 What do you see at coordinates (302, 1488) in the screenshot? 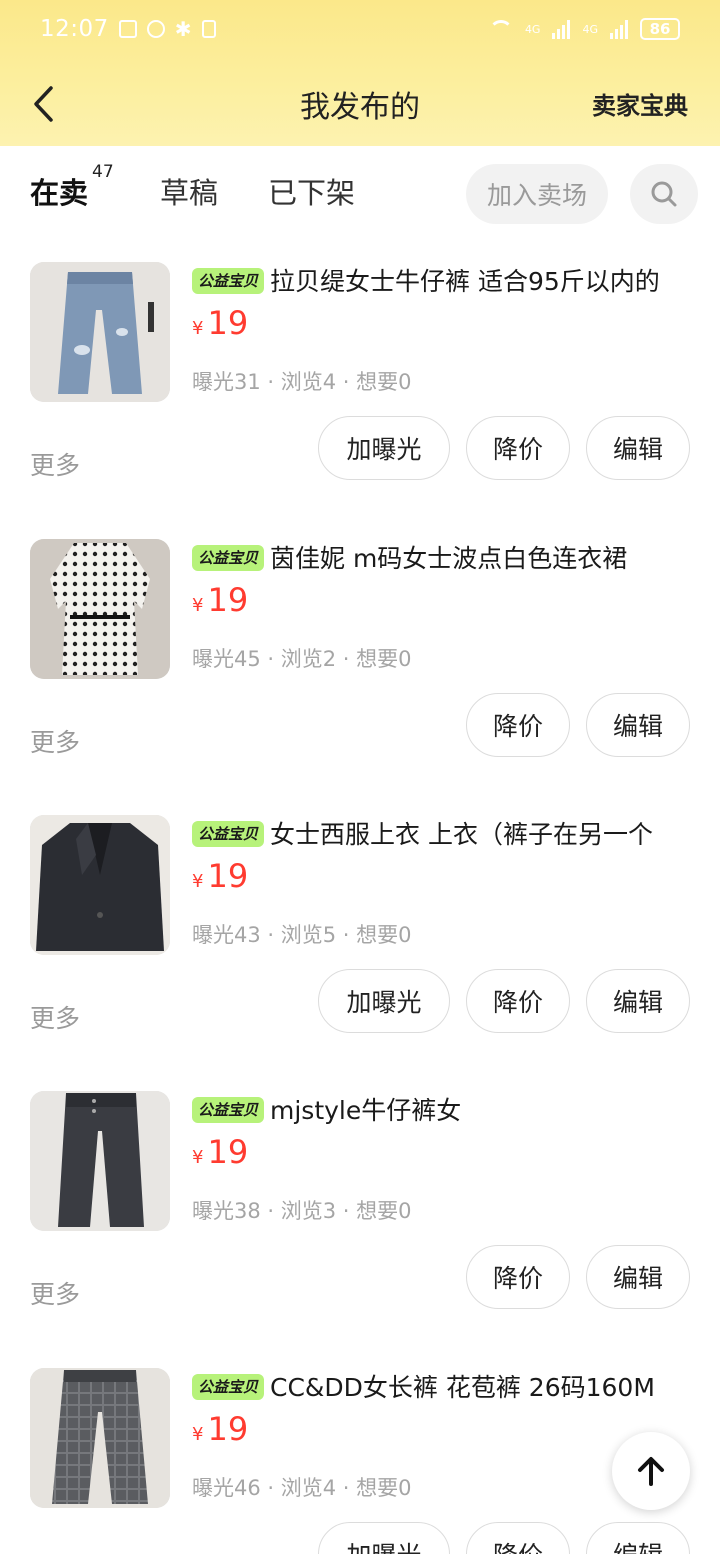
I see `item-stats: 曝光46 · 浏览4 · 想要0` at bounding box center [302, 1488].